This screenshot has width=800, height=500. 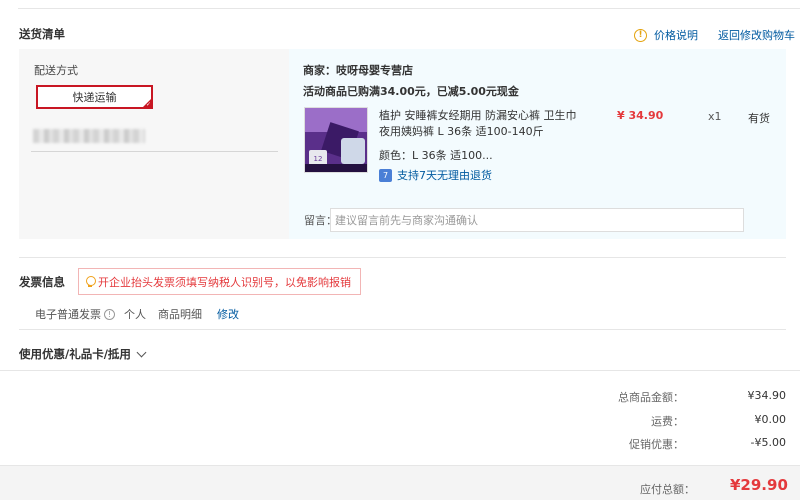 What do you see at coordinates (154, 151) in the screenshot?
I see `shipping-divider` at bounding box center [154, 151].